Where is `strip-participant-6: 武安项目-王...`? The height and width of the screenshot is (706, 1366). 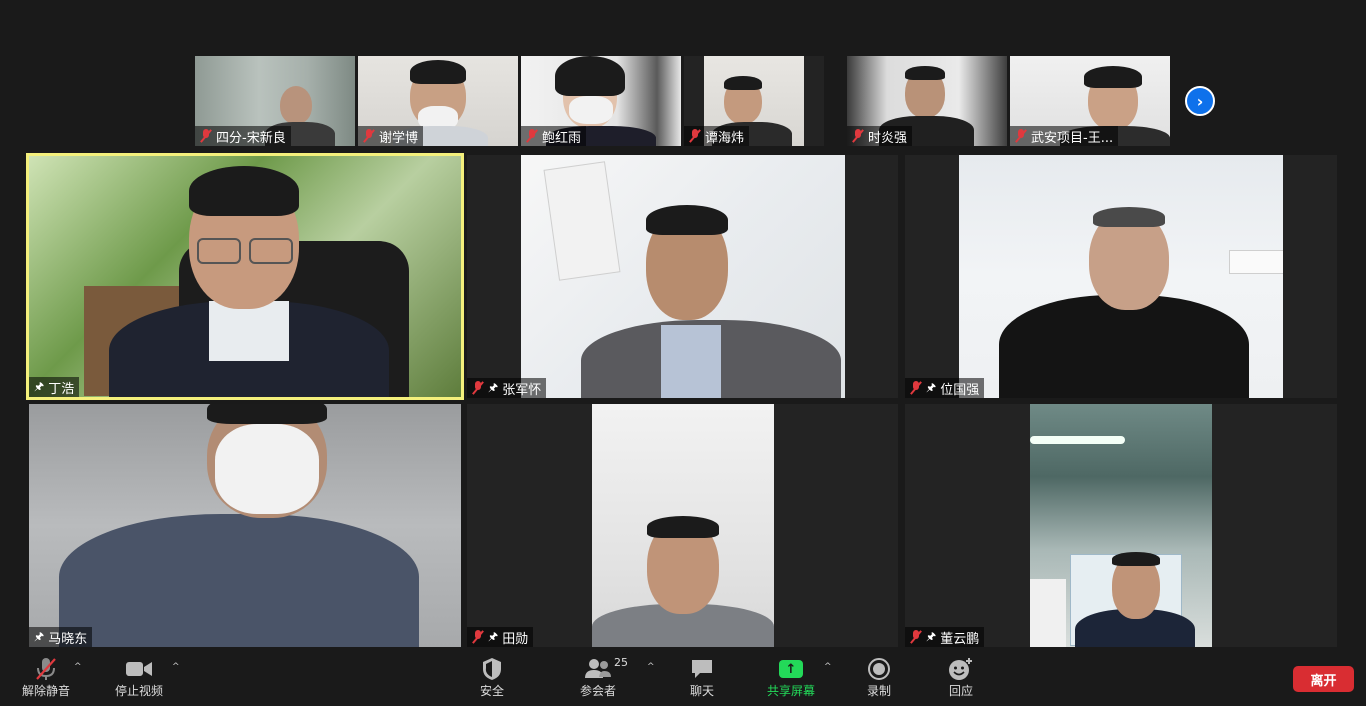
strip-participant-6: 武安项目-王... is located at coordinates (1090, 101).